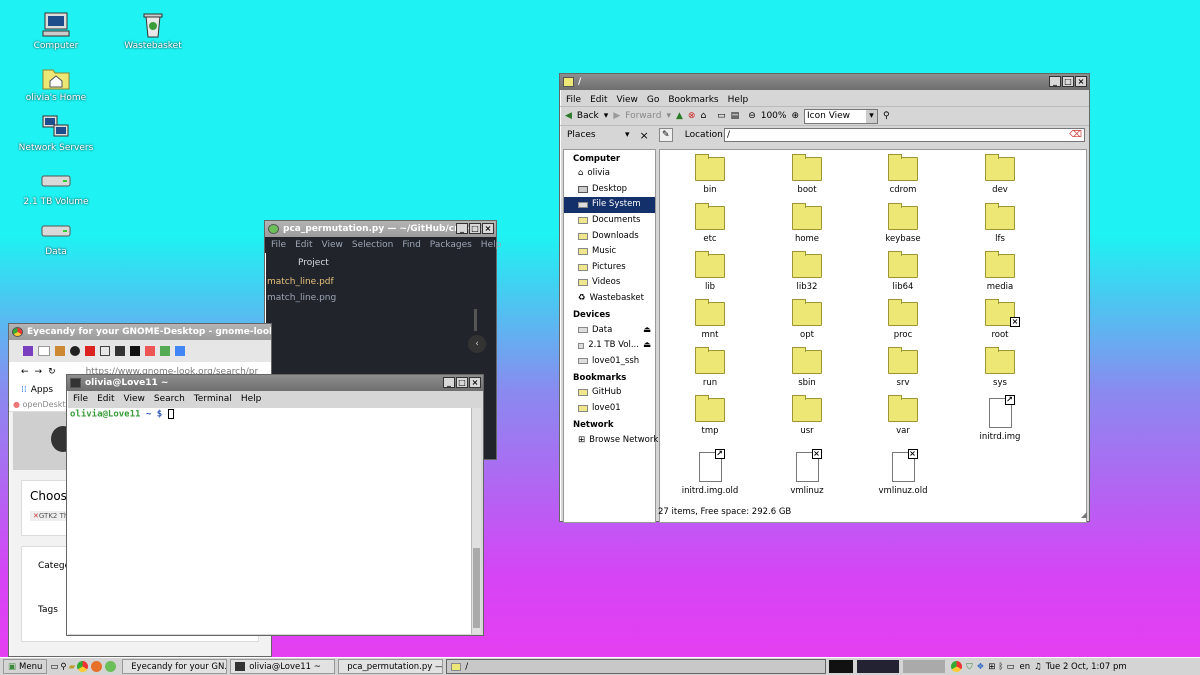 Image resolution: width=1200 pixels, height=675 pixels. Describe the element at coordinates (56, 133) in the screenshot. I see `desktop-icon-network: Network Servers` at that location.